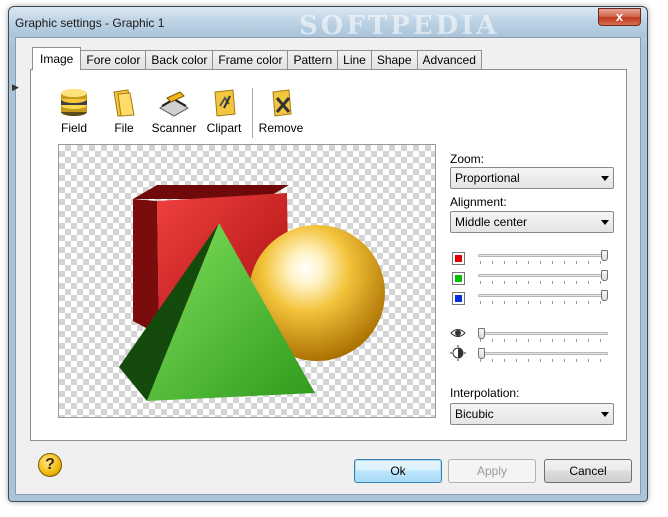 The image size is (668, 517). I want to click on tab-shape: Shape, so click(394, 60).